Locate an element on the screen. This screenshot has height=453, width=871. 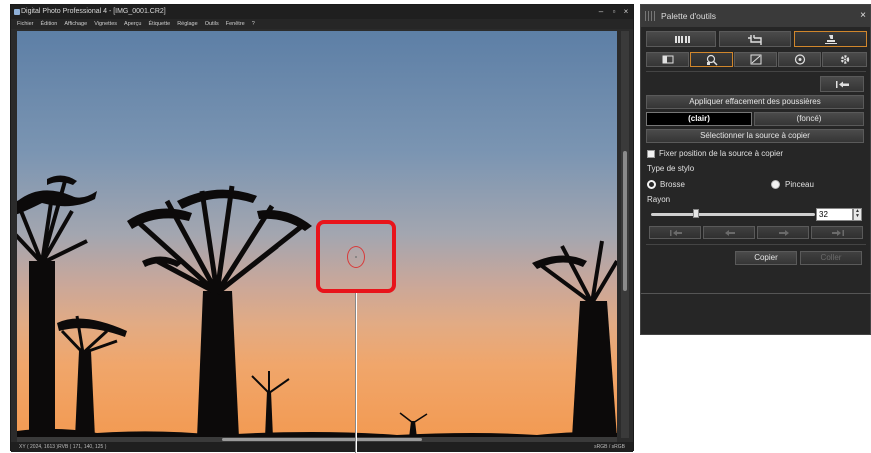
tab-crop is located at coordinates (755, 39).